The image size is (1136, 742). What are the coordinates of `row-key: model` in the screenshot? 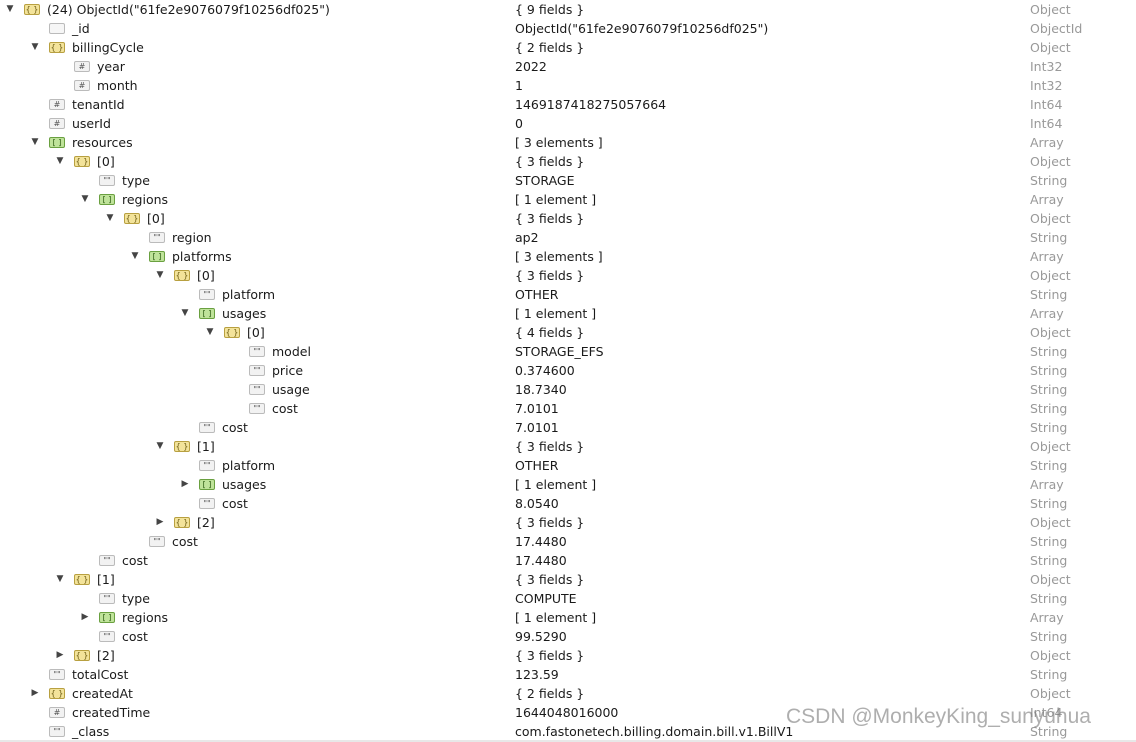 It's located at (291, 351).